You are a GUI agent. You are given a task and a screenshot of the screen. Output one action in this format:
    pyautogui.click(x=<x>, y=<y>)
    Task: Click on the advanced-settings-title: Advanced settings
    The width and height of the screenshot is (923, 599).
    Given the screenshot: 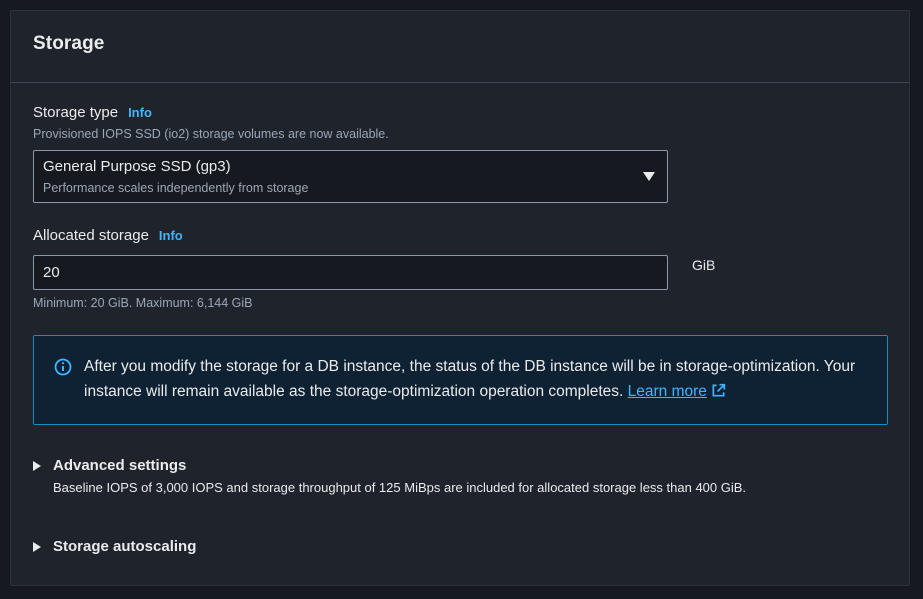 What is the action you would take?
    pyautogui.click(x=120, y=465)
    